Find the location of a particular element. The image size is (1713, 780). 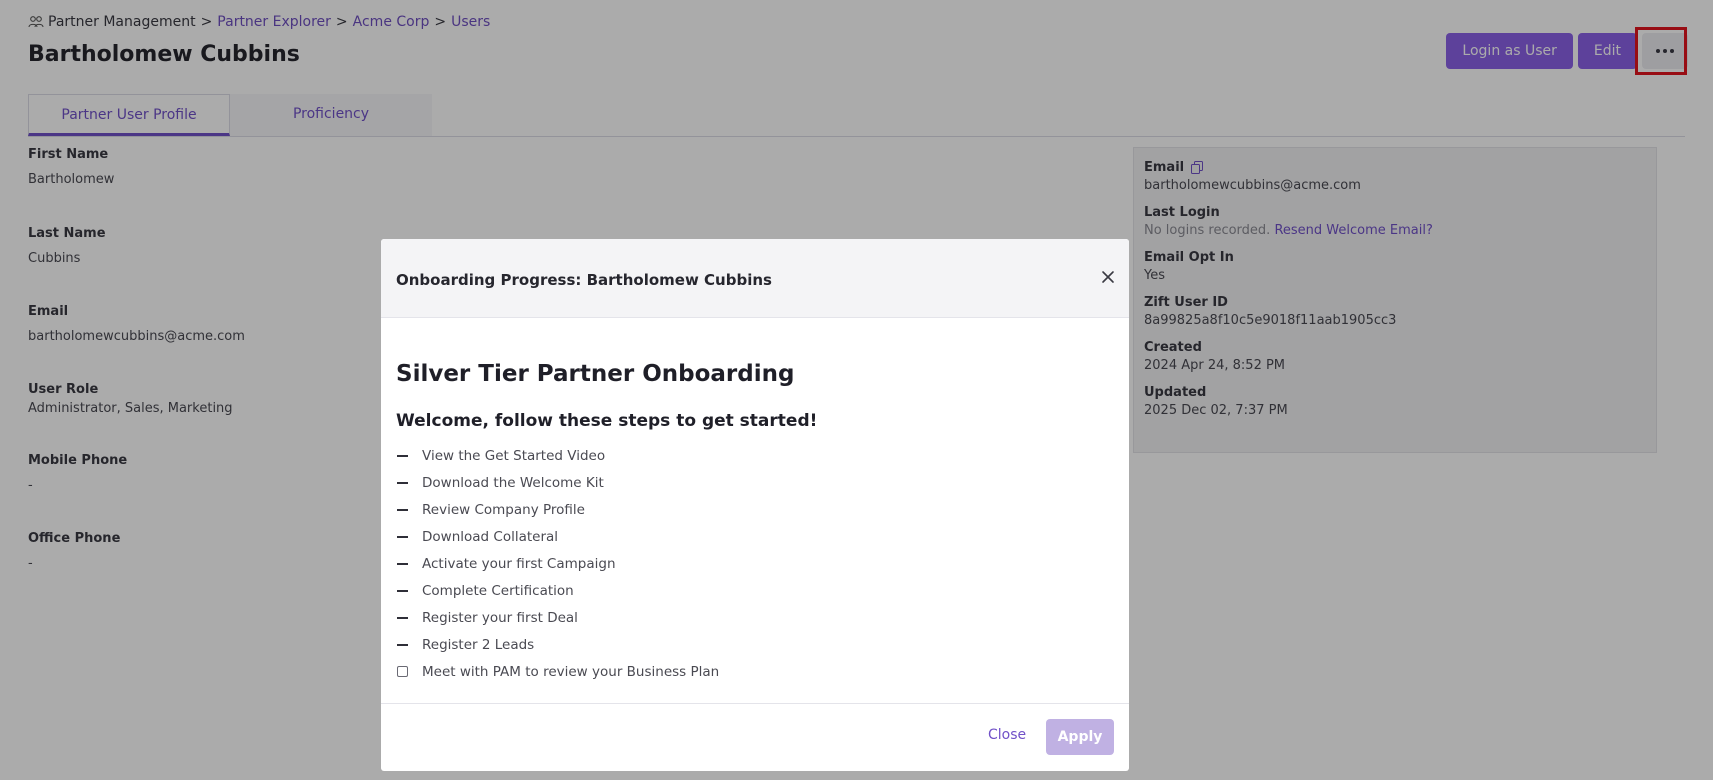

step-label: Activate your first Campaign is located at coordinates (519, 563).